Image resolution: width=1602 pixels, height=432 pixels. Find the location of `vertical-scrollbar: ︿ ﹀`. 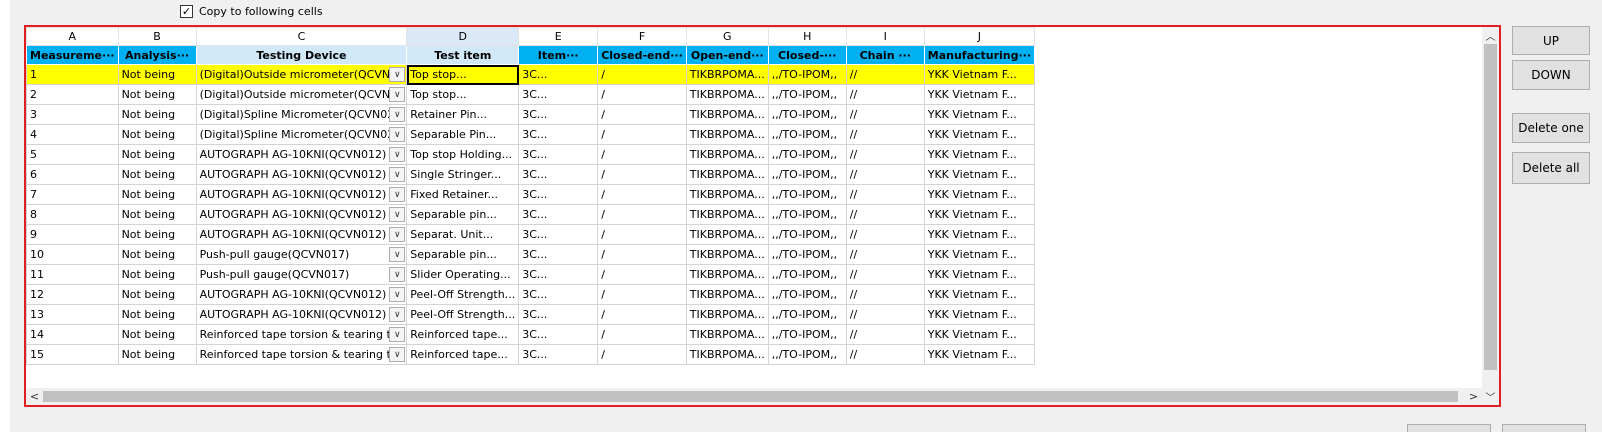

vertical-scrollbar: ︿ ﹀ is located at coordinates (1490, 216).